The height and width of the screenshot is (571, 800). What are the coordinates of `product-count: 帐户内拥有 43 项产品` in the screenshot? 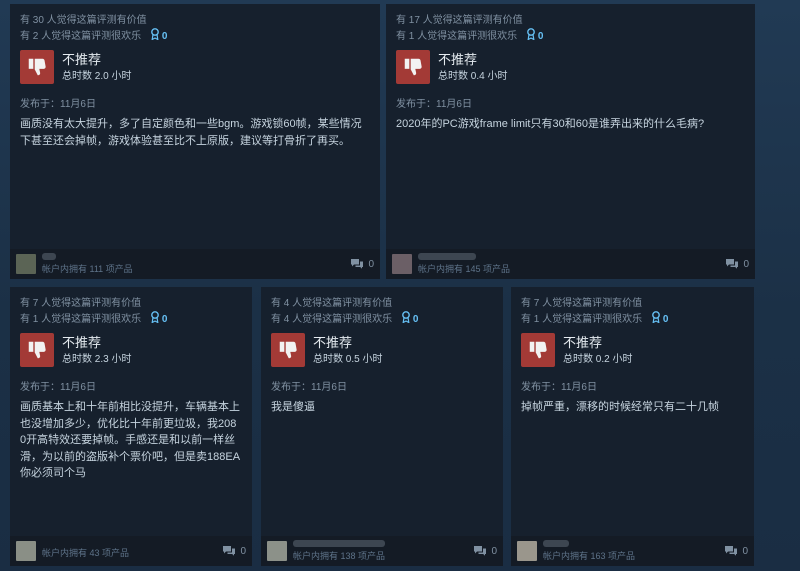 It's located at (86, 552).